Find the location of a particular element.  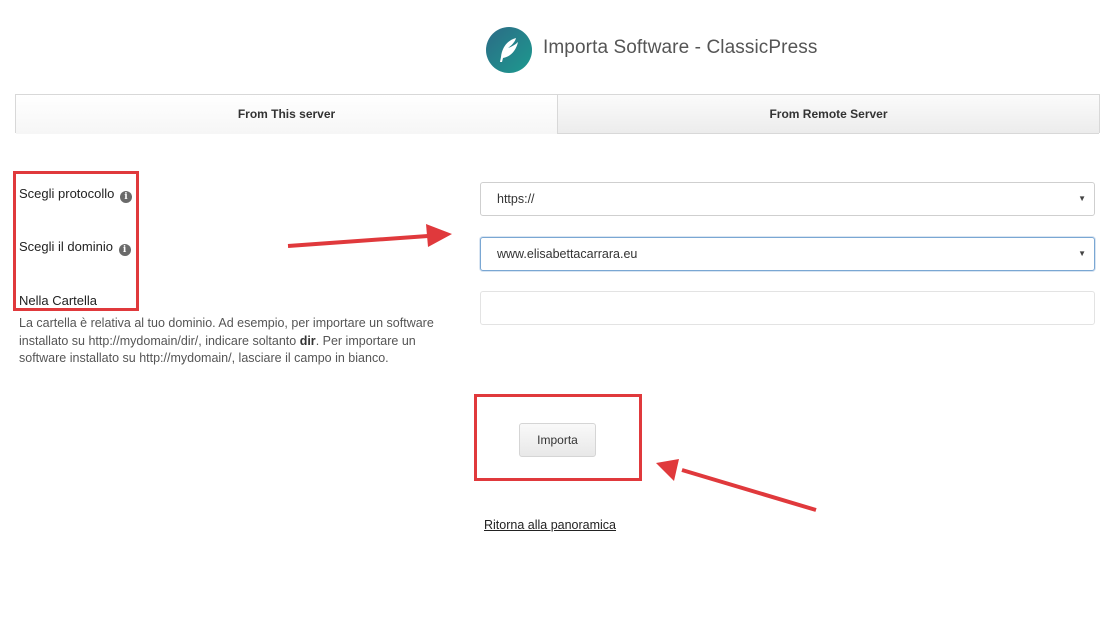

help-text-bold: dir is located at coordinates (307, 340).